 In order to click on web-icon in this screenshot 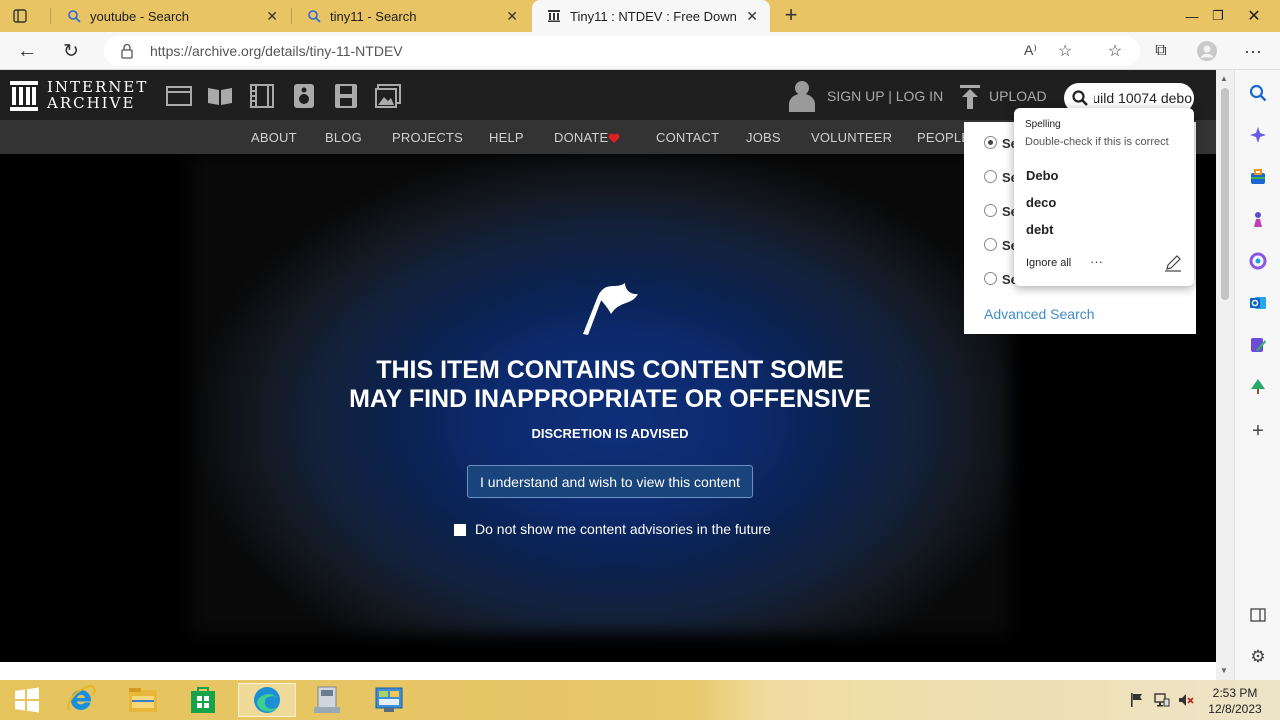, I will do `click(179, 96)`.